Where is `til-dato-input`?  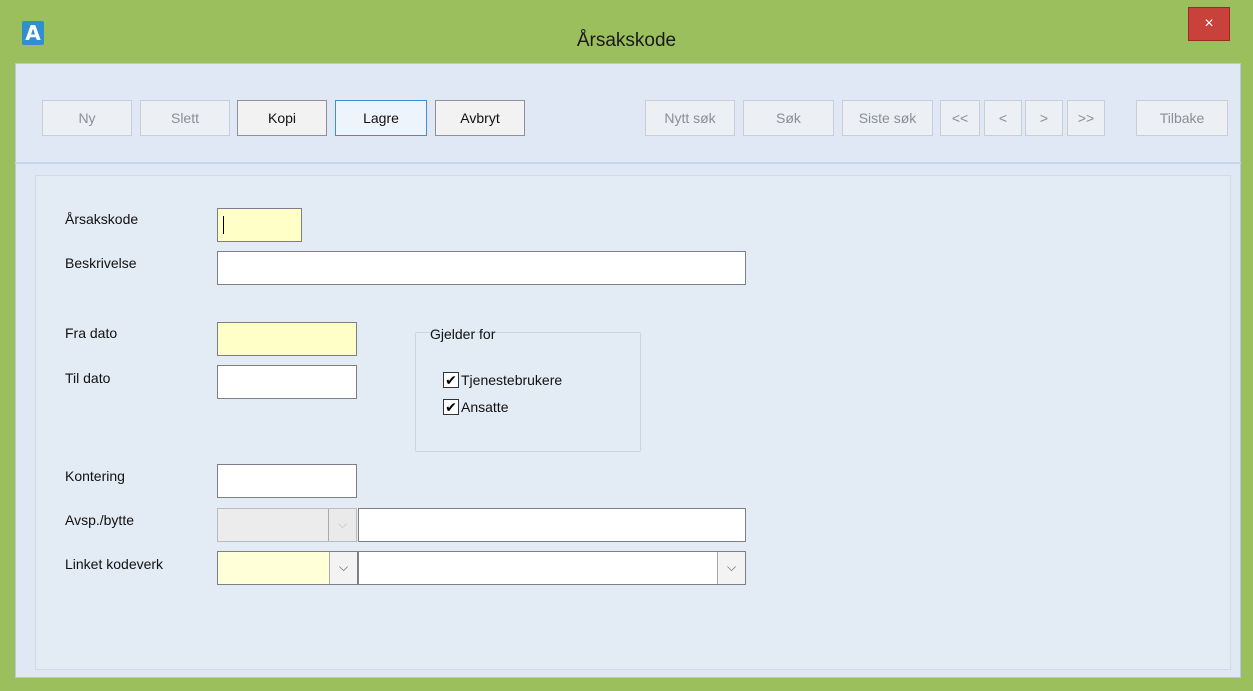
til-dato-input is located at coordinates (287, 382).